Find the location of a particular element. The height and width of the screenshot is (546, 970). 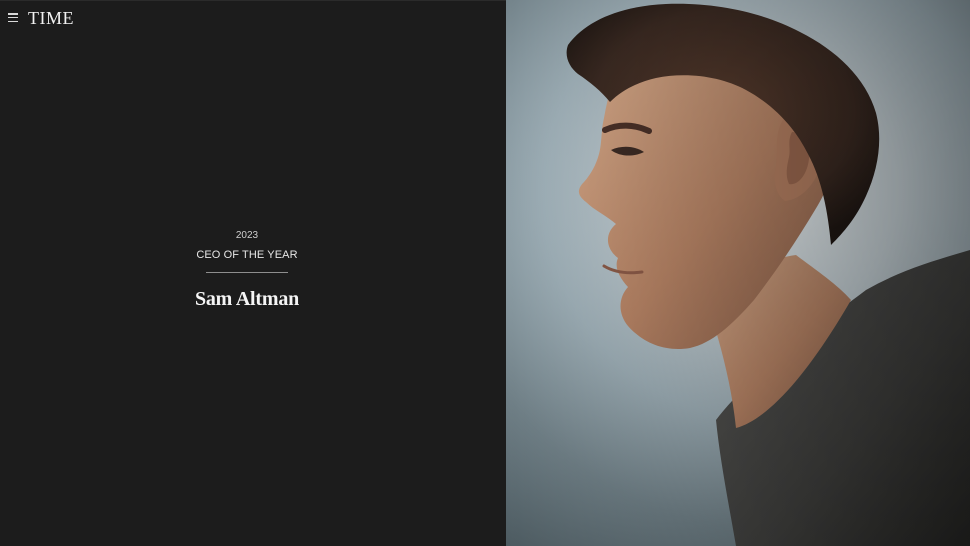

feature-title-block: 2023 CEO OF THE YEAR Sam Altman is located at coordinates (247, 270).